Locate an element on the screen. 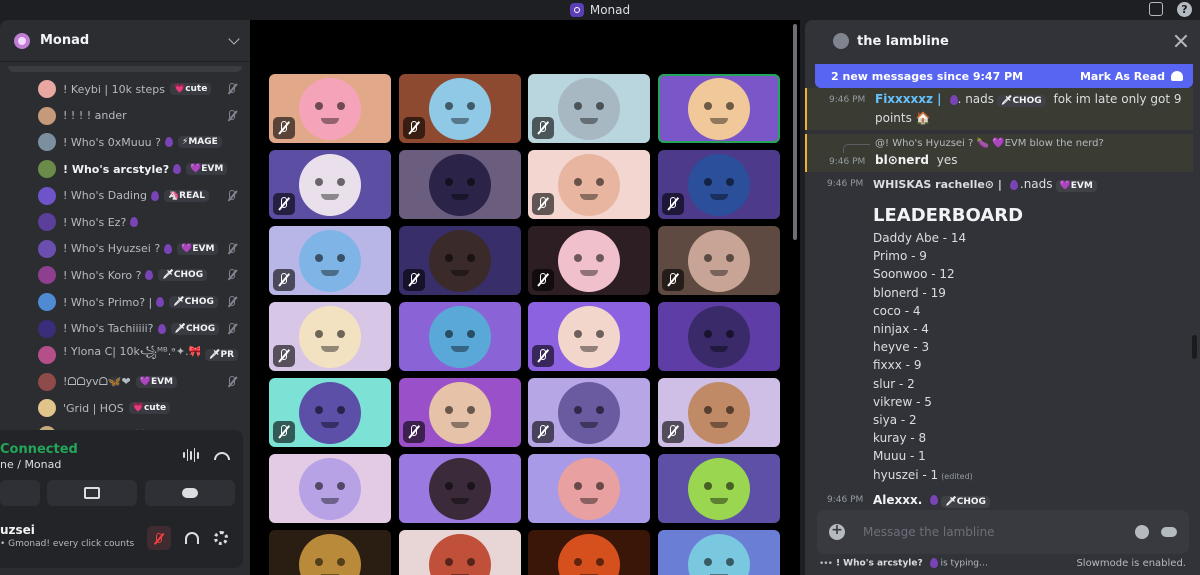 Image resolution: width=1200 pixels, height=575 pixels. user-name: uzsei is located at coordinates (17, 530).